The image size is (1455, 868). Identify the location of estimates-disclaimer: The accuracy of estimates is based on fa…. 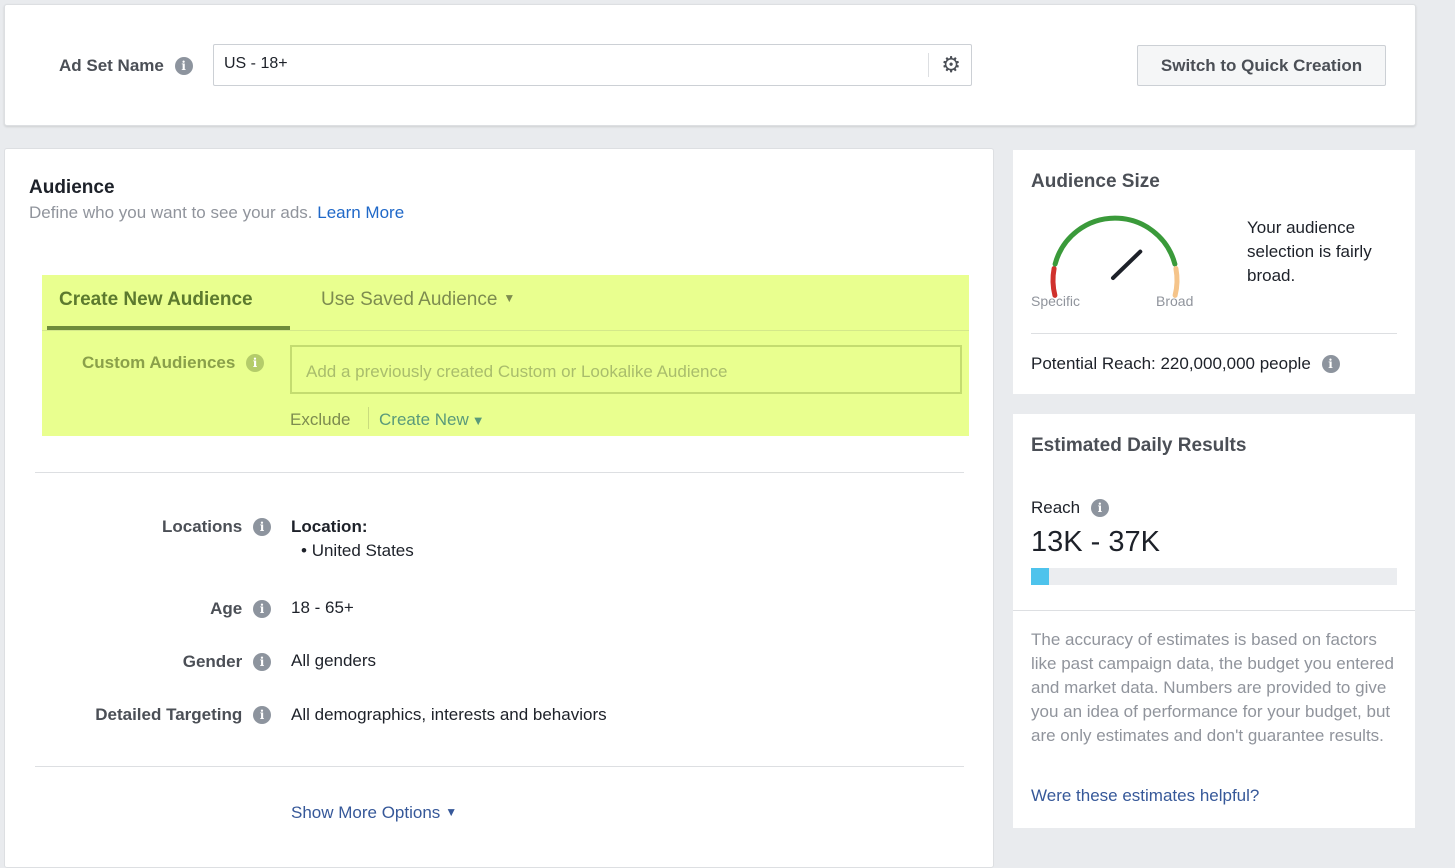
(1212, 687).